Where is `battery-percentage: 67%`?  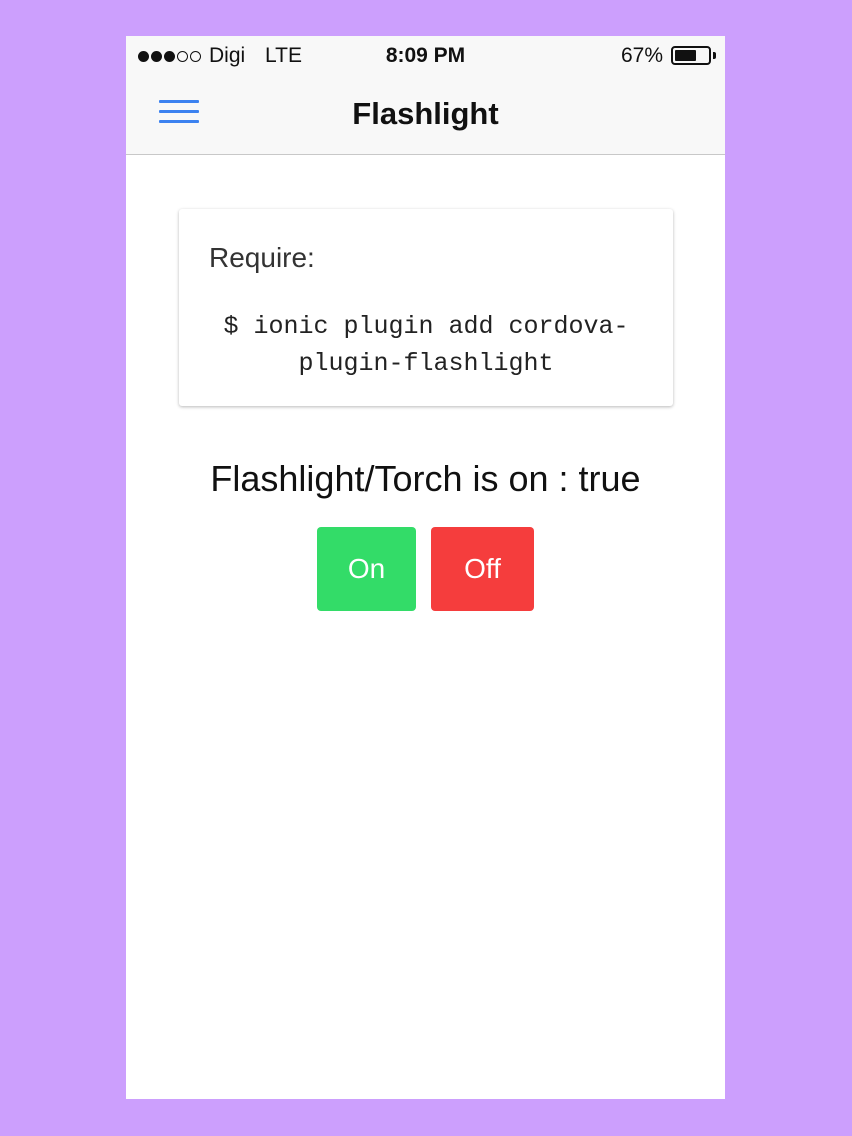
battery-percentage: 67% is located at coordinates (641, 55).